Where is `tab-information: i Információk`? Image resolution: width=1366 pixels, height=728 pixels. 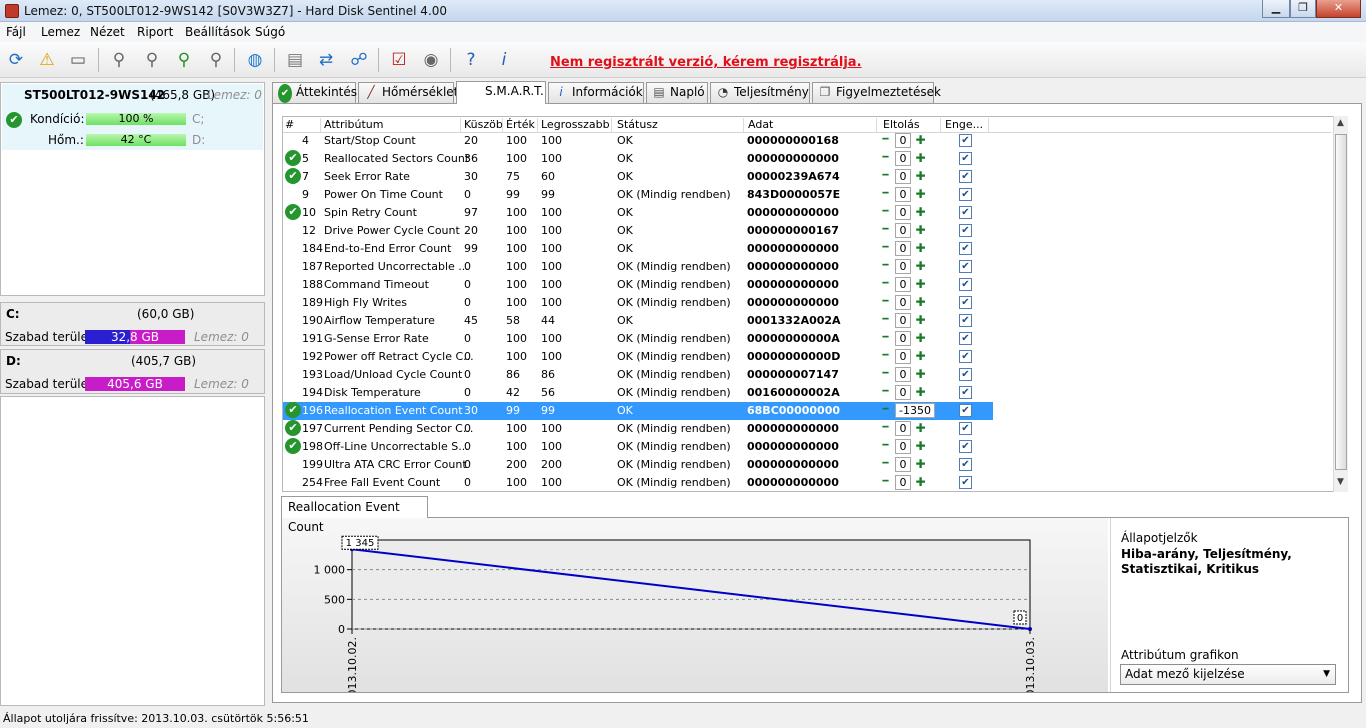
tab-information: i Információk is located at coordinates (596, 92).